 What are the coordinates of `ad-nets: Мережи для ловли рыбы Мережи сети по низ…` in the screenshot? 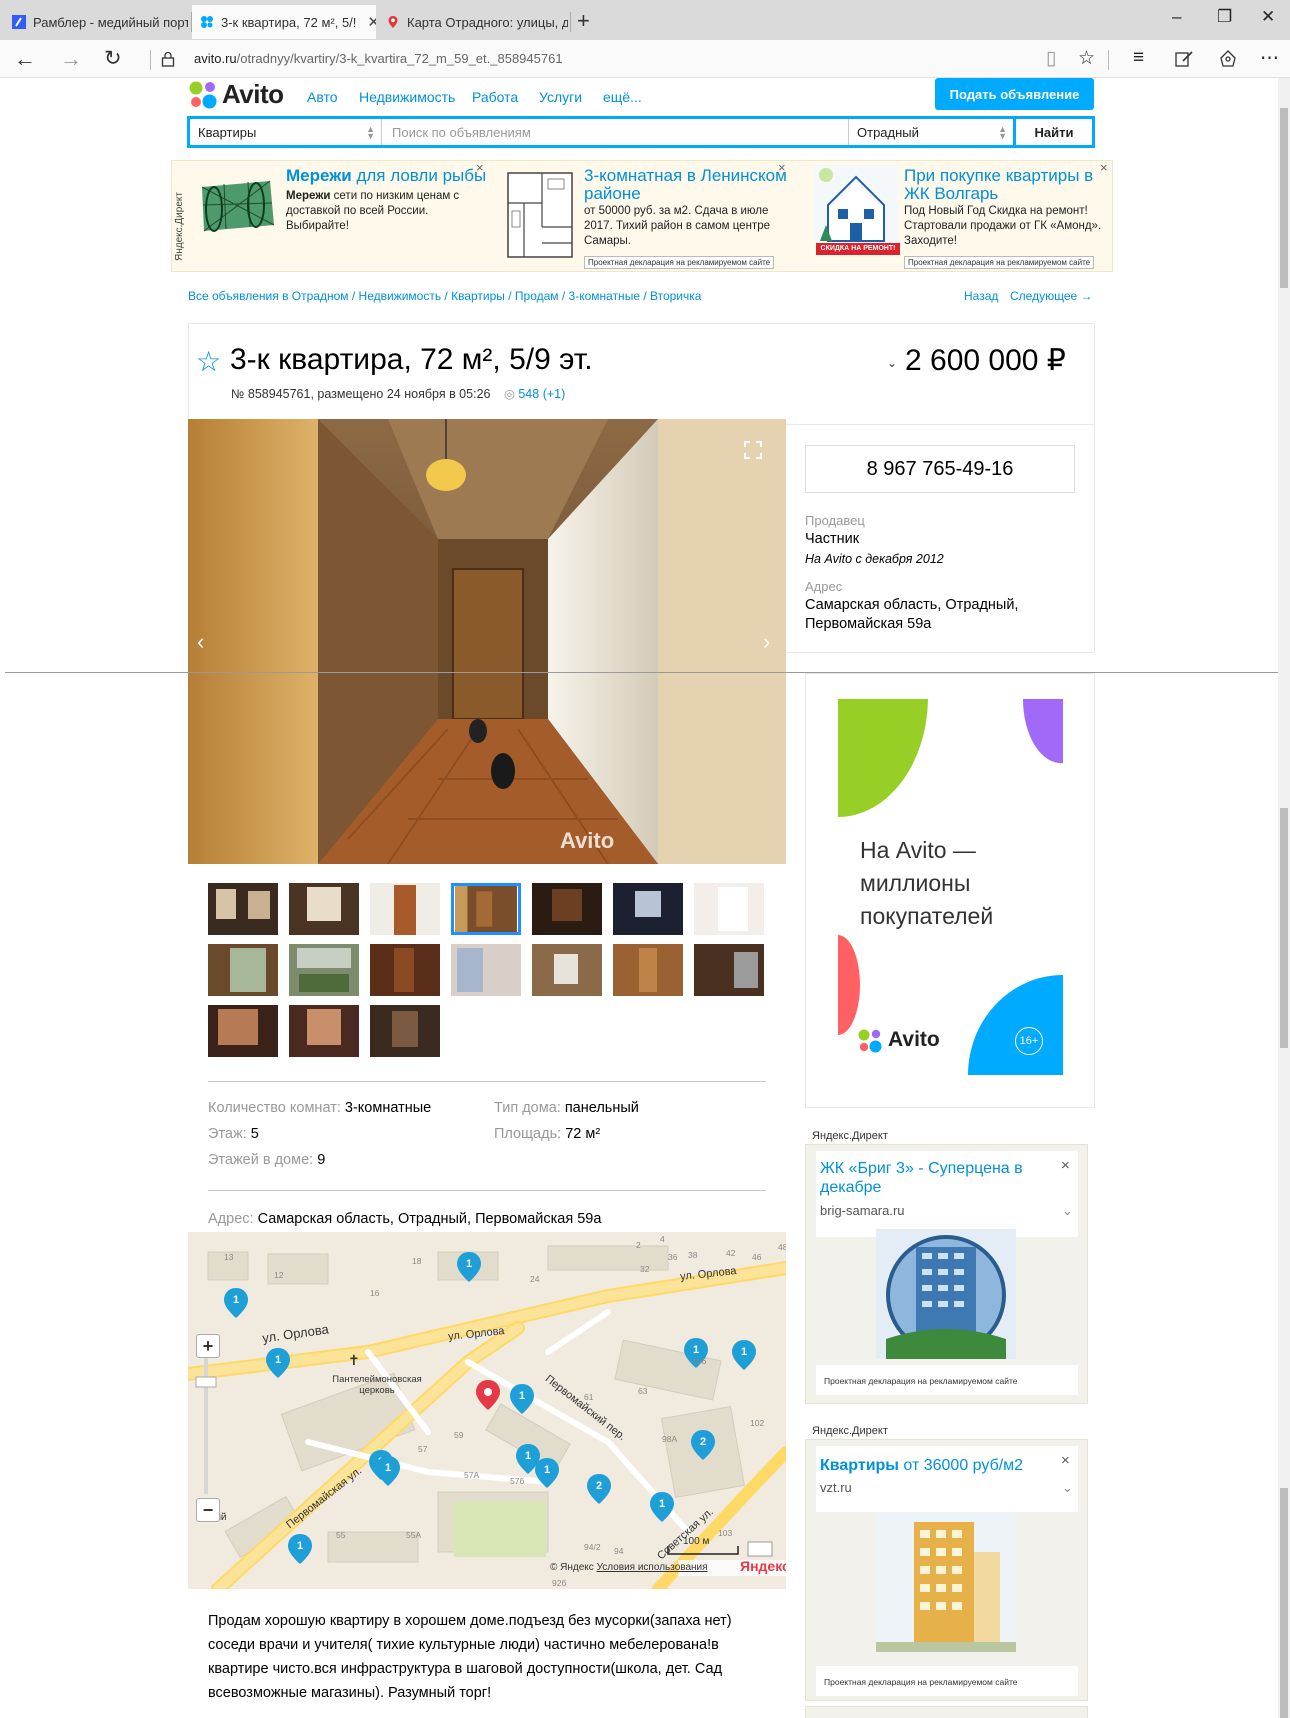 It's located at (342, 215).